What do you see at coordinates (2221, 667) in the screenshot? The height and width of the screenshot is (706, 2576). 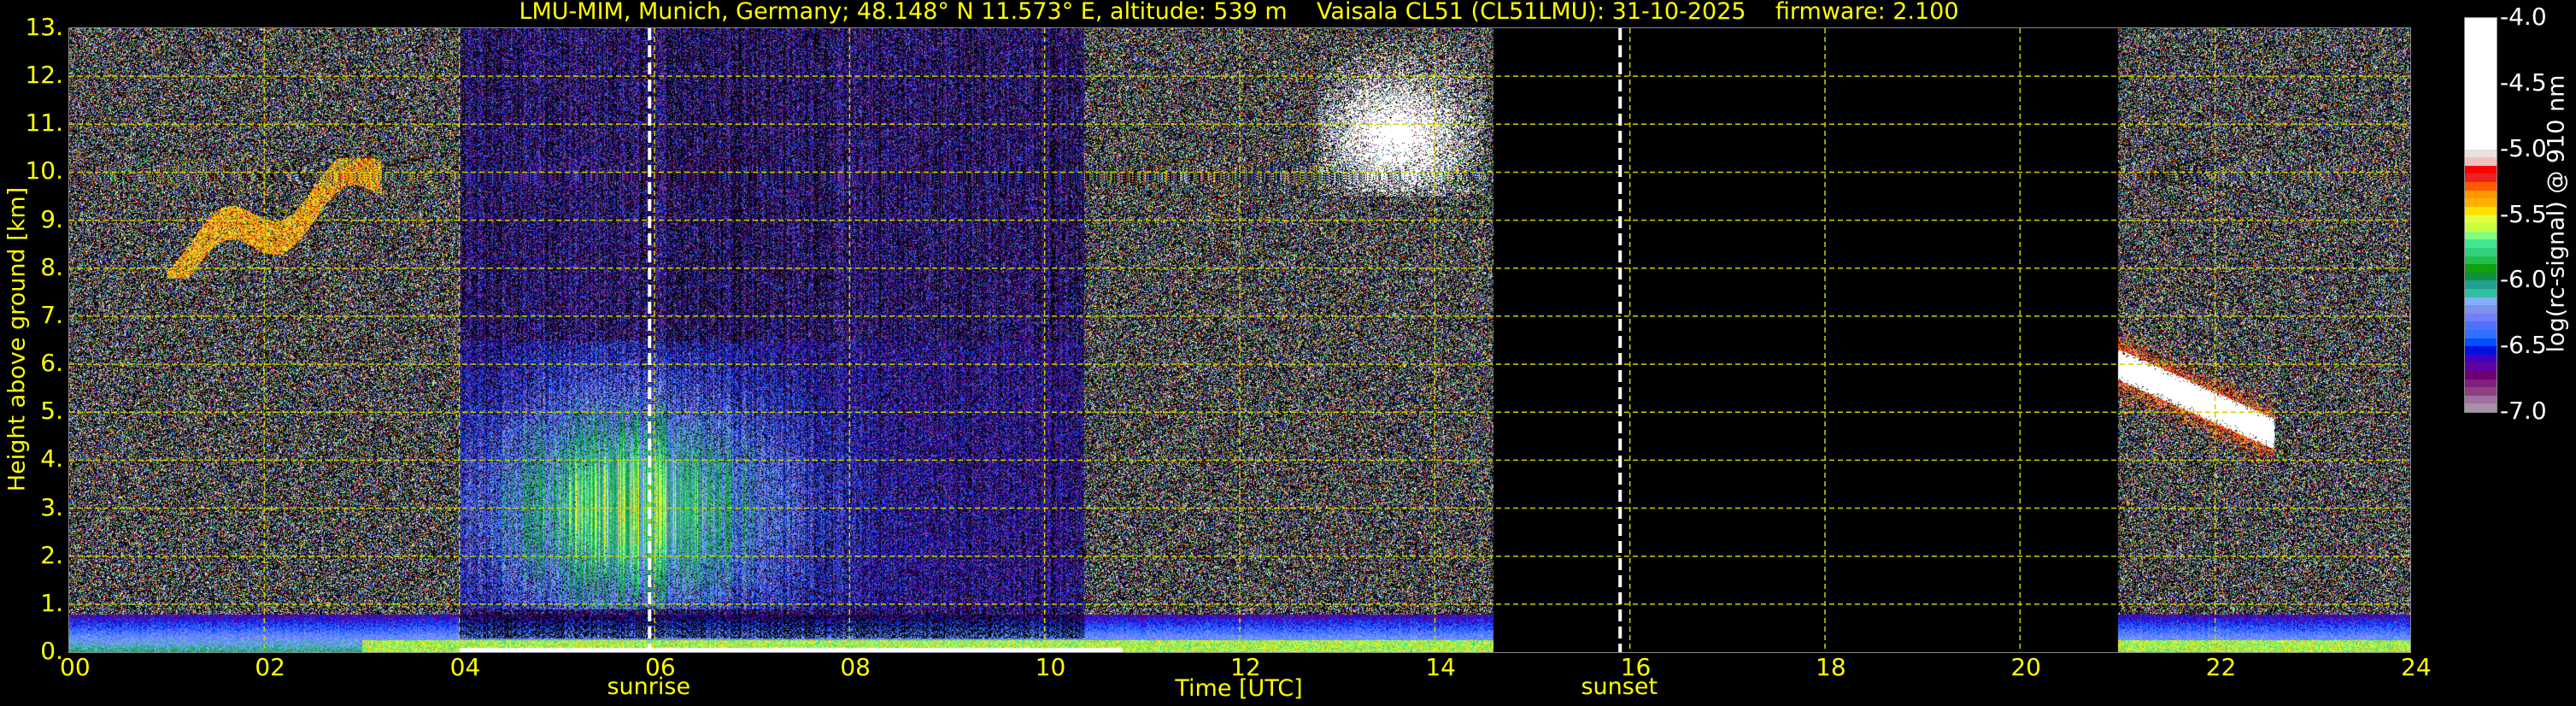 I see `x-tick-label: 22` at bounding box center [2221, 667].